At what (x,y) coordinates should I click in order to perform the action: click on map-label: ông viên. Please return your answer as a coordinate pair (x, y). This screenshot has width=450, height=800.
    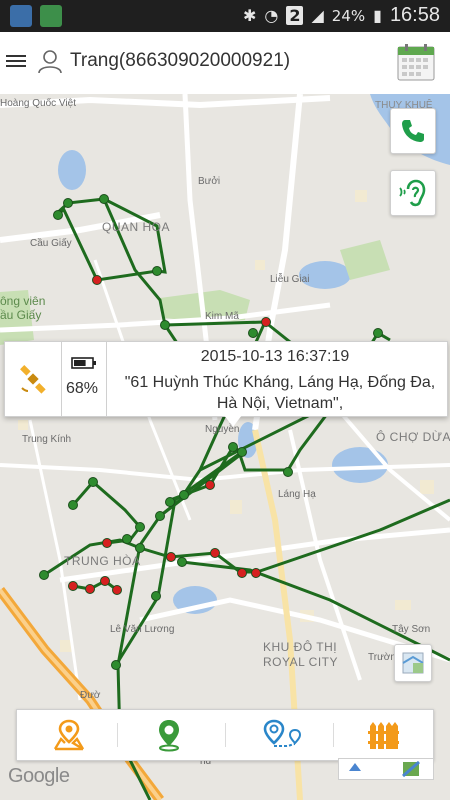
    Looking at the image, I should click on (23, 301).